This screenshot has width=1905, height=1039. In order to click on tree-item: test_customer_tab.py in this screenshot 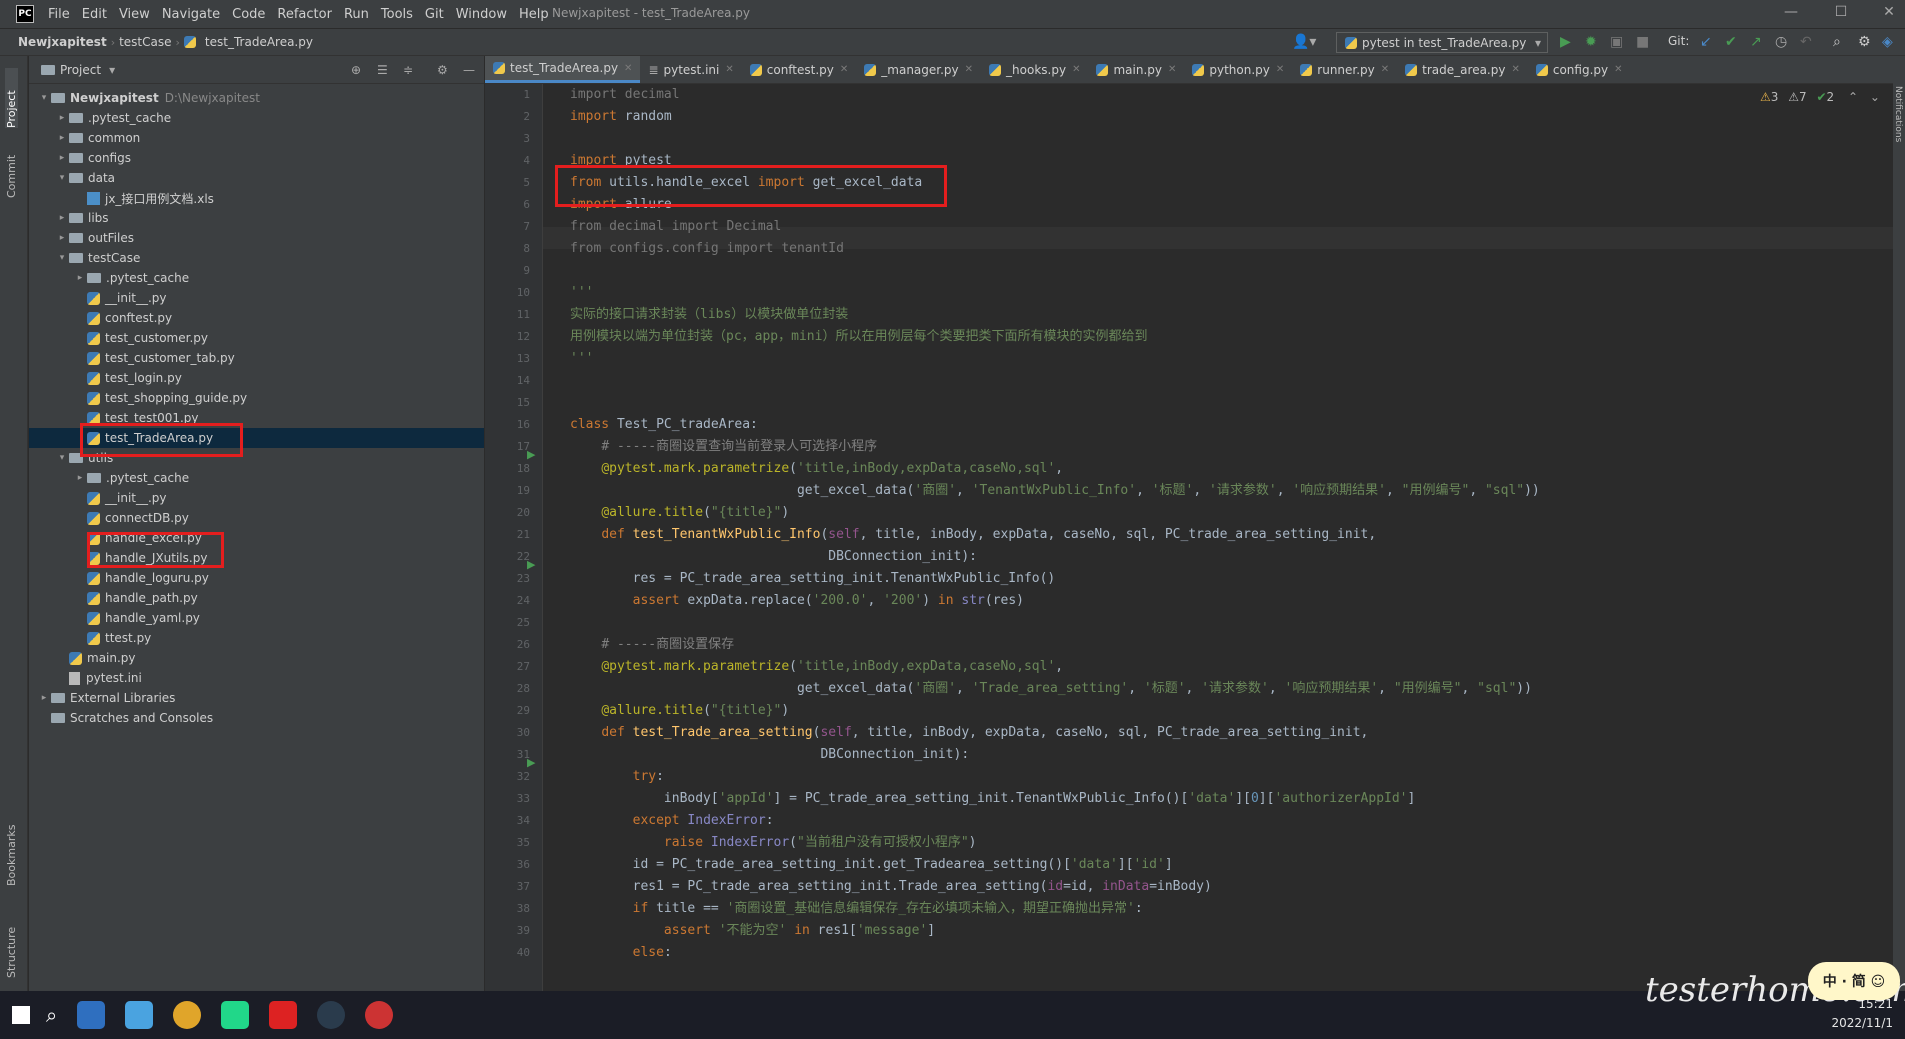, I will do `click(132, 358)`.